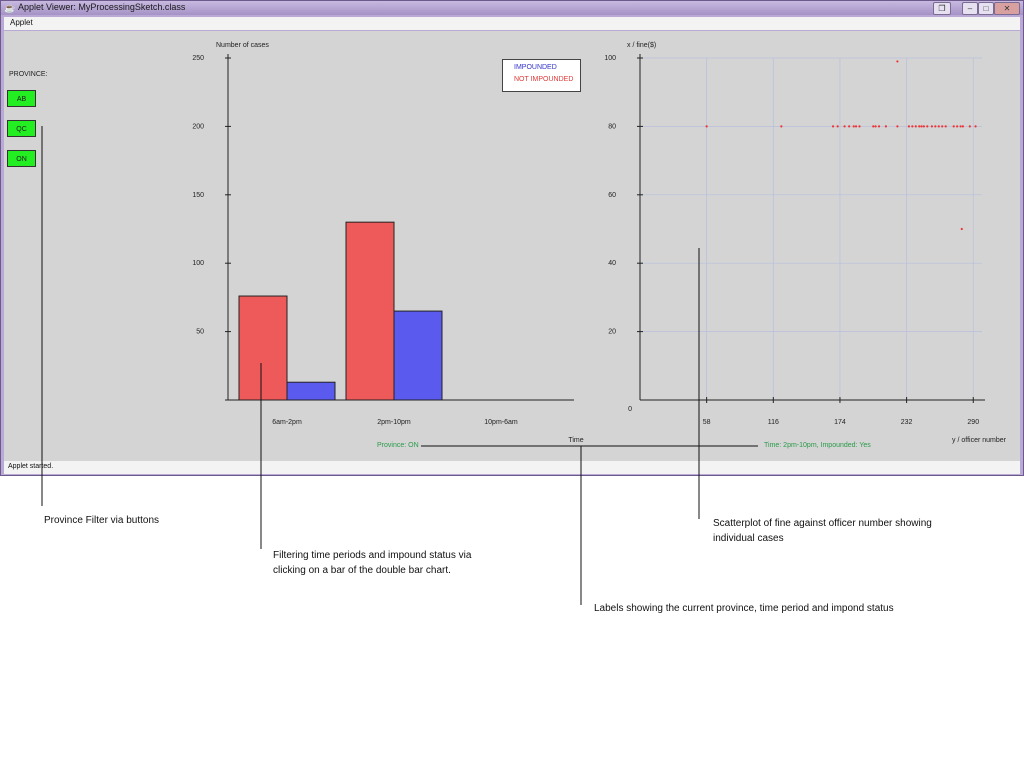 The image size is (1024, 768). Describe the element at coordinates (942, 8) in the screenshot. I see `restore-icon: ❐` at that location.